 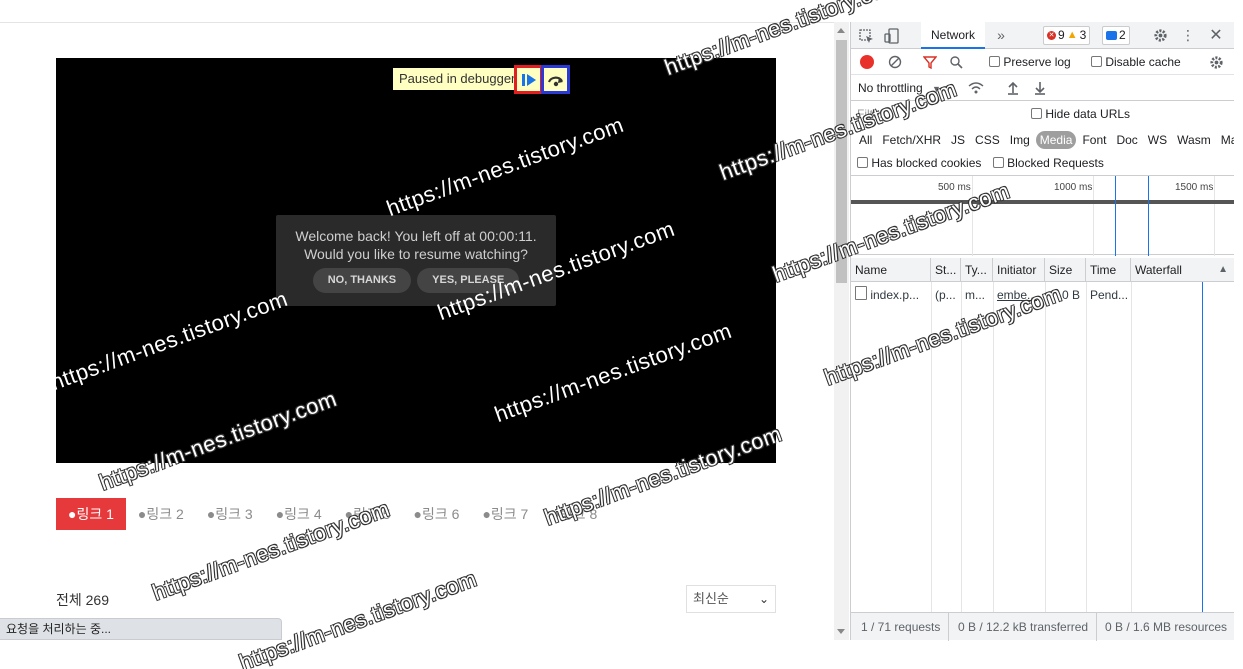 What do you see at coordinates (437, 514) in the screenshot?
I see `tab-link-6: ●링크 6` at bounding box center [437, 514].